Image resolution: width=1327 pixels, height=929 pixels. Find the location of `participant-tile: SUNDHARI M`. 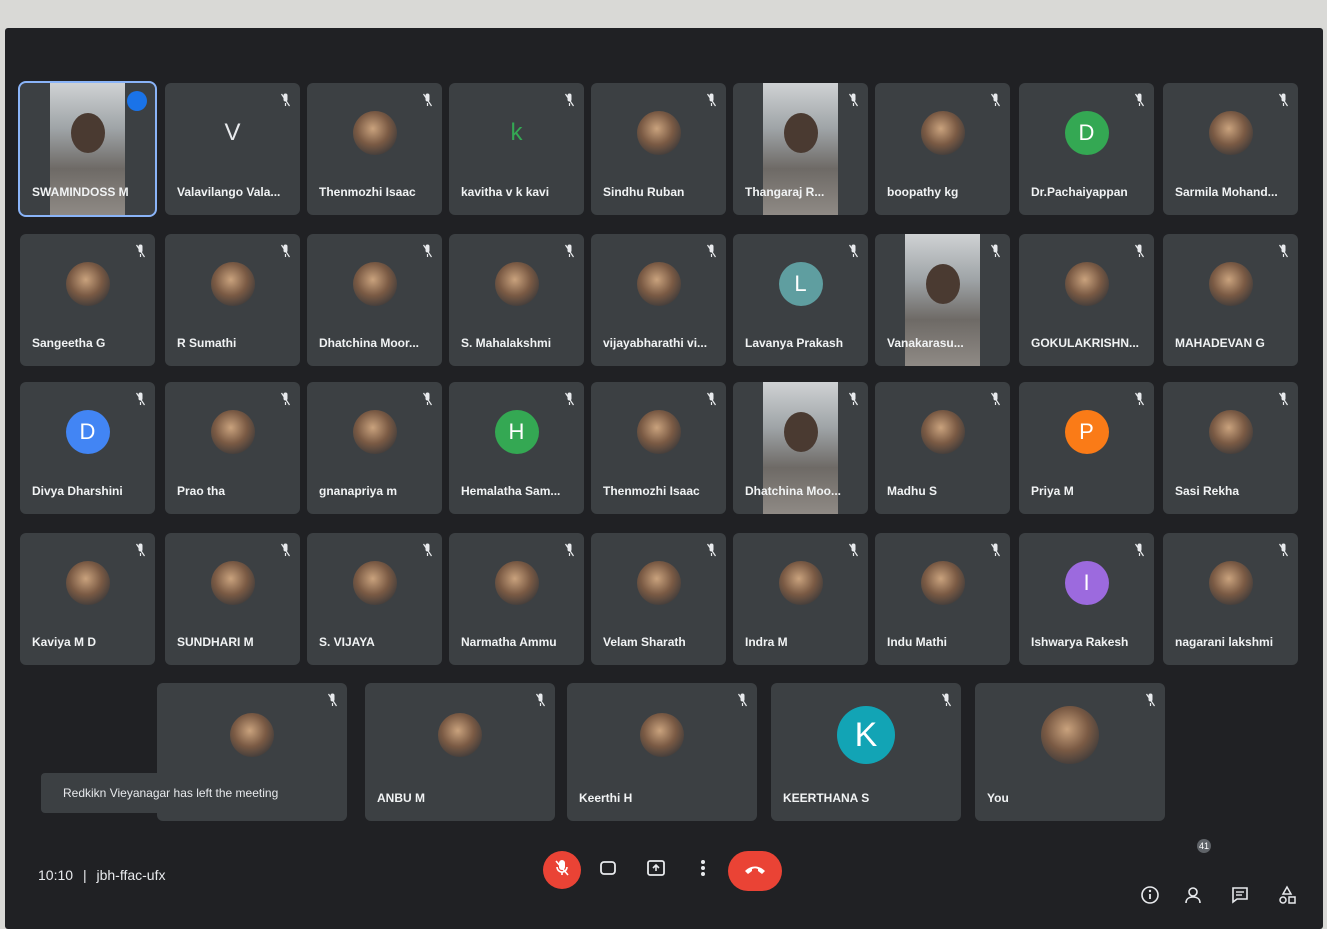

participant-tile: SUNDHARI M is located at coordinates (232, 599).